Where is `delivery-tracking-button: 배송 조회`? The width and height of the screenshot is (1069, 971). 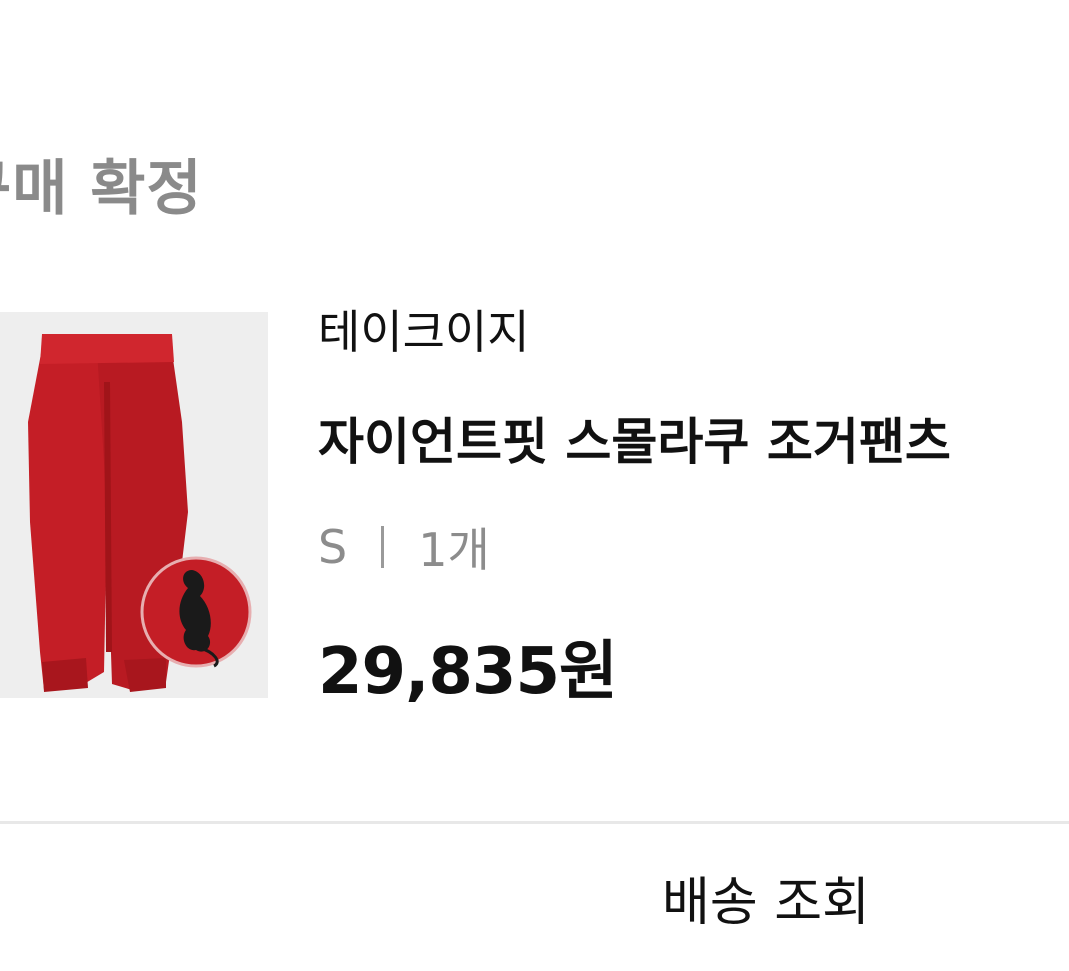 delivery-tracking-button: 배송 조회 is located at coordinates (834, 897).